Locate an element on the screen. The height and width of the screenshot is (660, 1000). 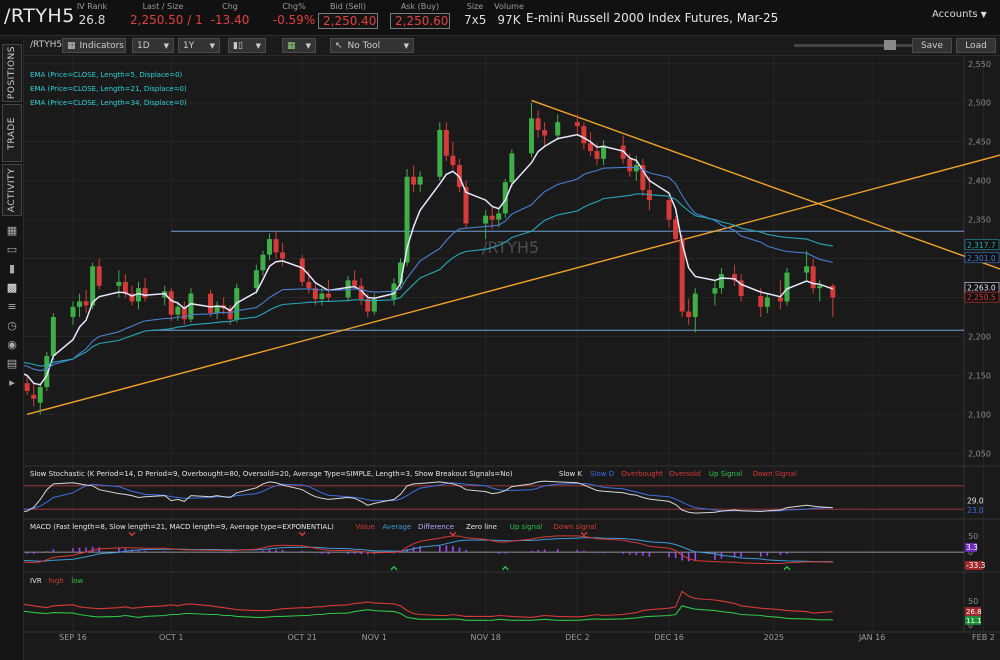
quote-value: 26.8 is located at coordinates (92, 20).